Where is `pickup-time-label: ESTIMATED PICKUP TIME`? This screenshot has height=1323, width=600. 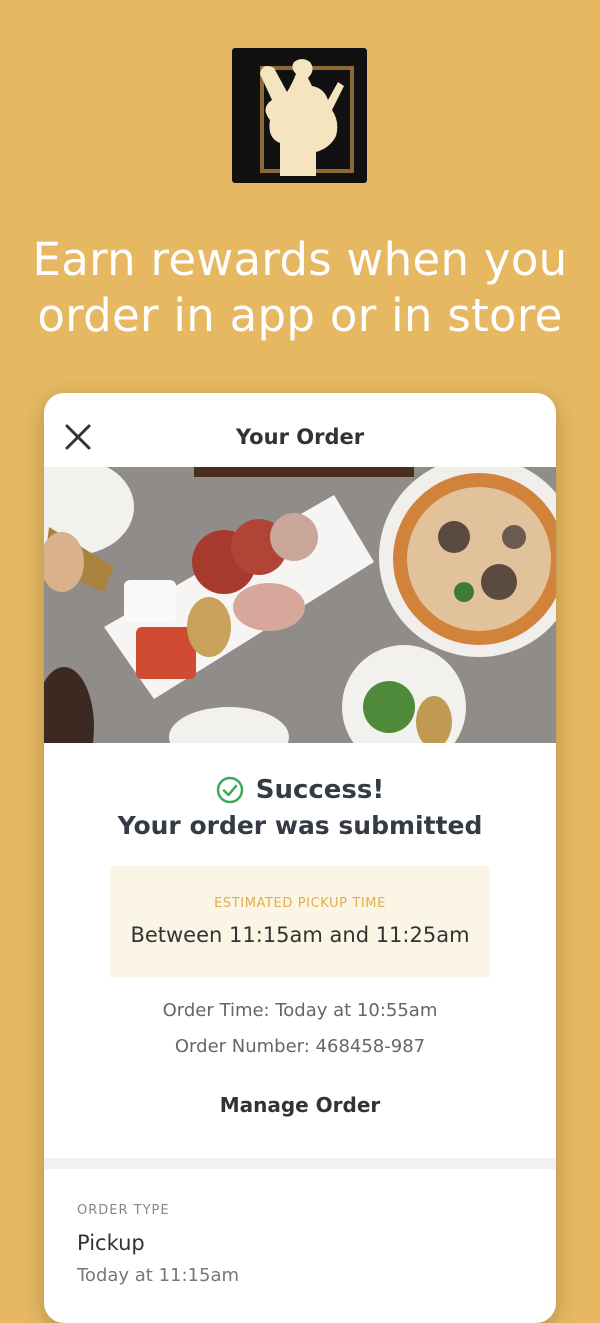
pickup-time-label: ESTIMATED PICKUP TIME is located at coordinates (300, 903).